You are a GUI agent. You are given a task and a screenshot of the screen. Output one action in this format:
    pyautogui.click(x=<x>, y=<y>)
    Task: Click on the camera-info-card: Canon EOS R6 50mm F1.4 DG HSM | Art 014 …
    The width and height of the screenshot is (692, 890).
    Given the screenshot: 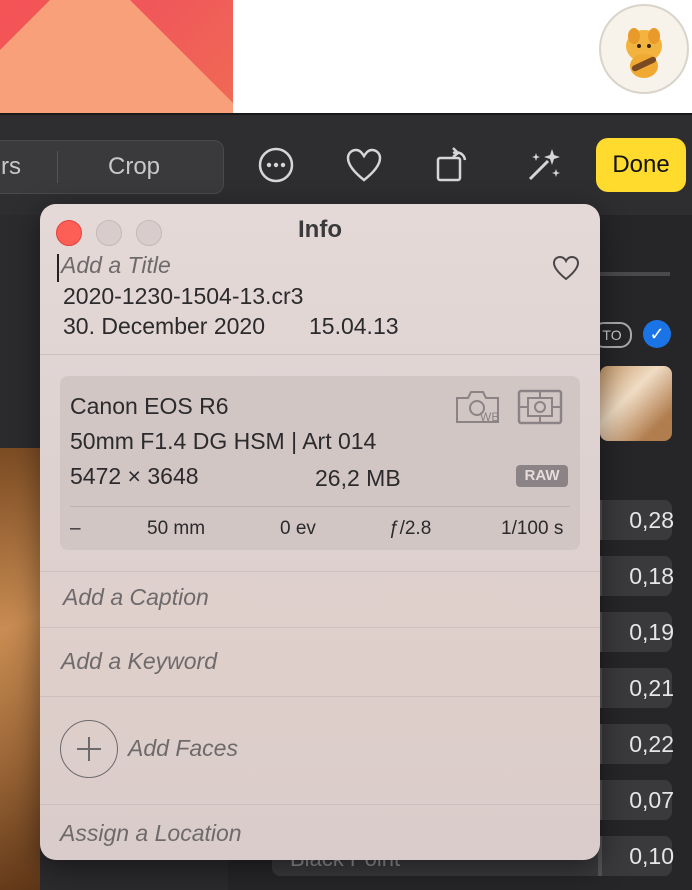 What is the action you would take?
    pyautogui.click(x=320, y=463)
    